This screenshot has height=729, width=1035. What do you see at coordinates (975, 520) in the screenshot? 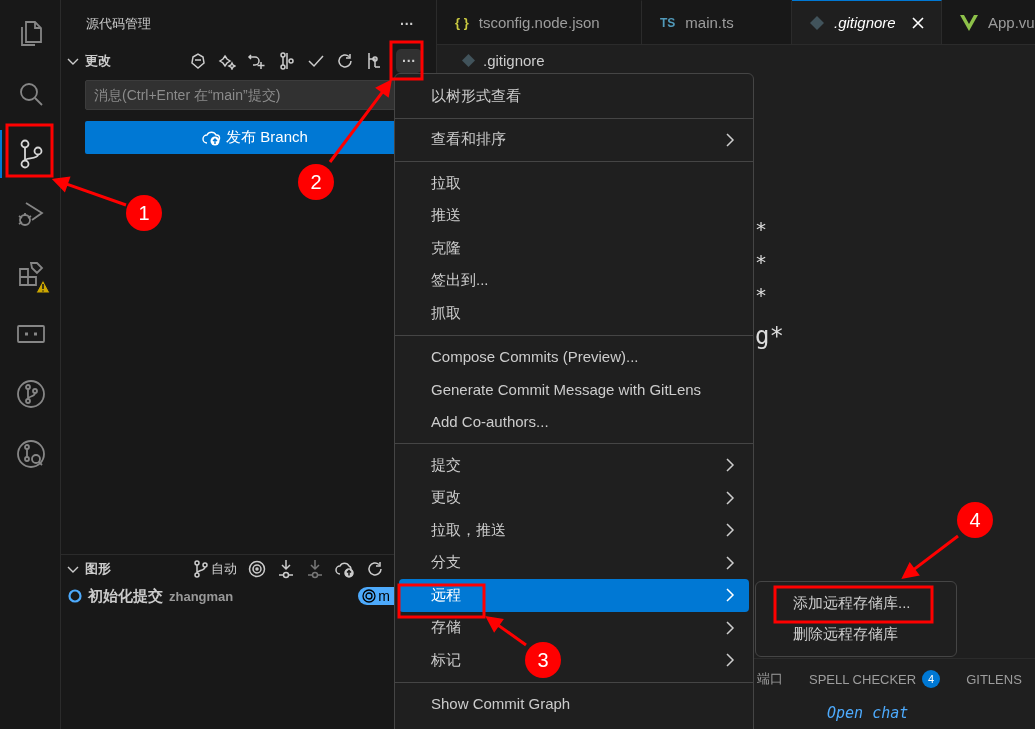
I see `step-marker: 4` at bounding box center [975, 520].